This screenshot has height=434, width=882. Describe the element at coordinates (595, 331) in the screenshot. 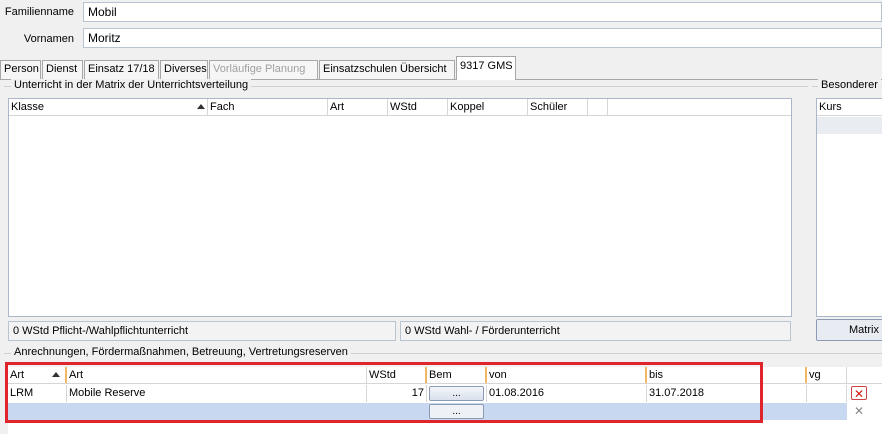

I see `summary-wahl: 0 WStd Wahl- / Förderunterricht` at that location.